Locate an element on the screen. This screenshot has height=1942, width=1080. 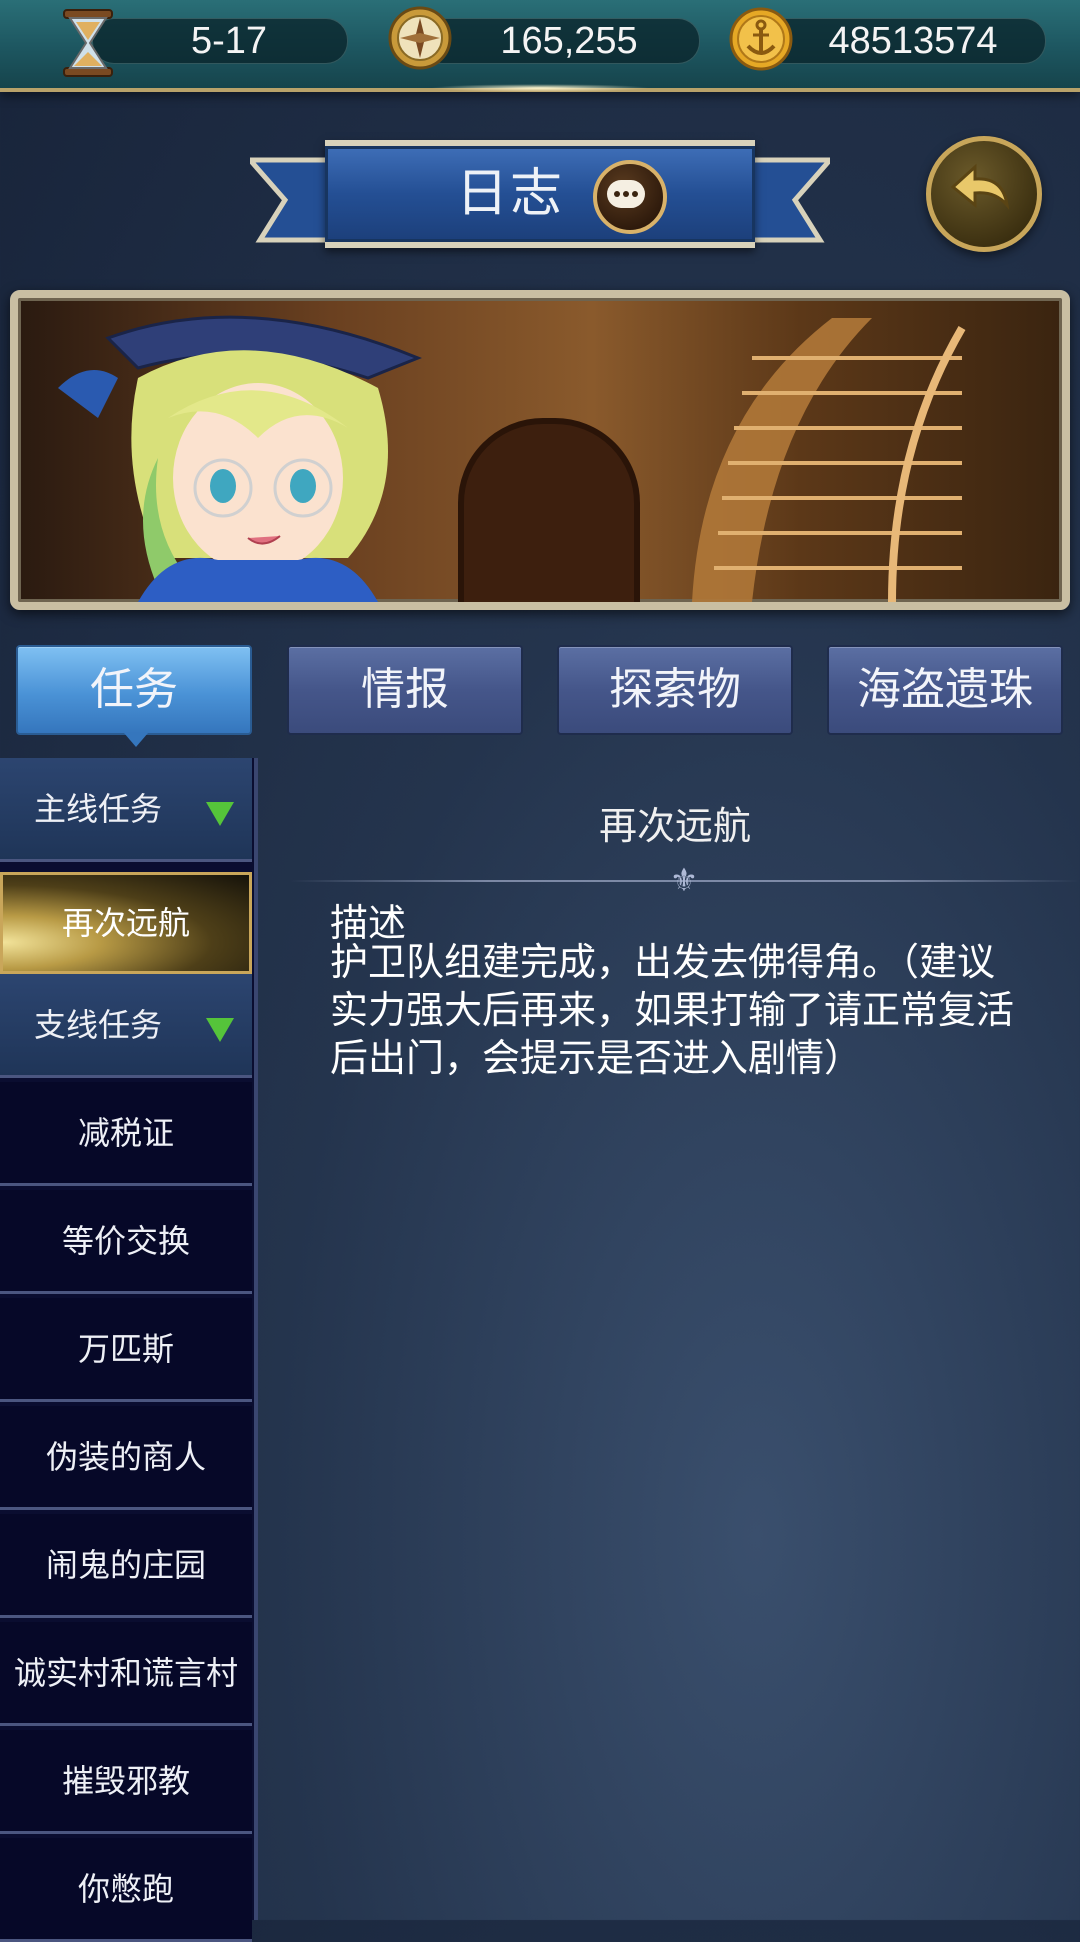
chat-bubble-icon is located at coordinates (630, 197).